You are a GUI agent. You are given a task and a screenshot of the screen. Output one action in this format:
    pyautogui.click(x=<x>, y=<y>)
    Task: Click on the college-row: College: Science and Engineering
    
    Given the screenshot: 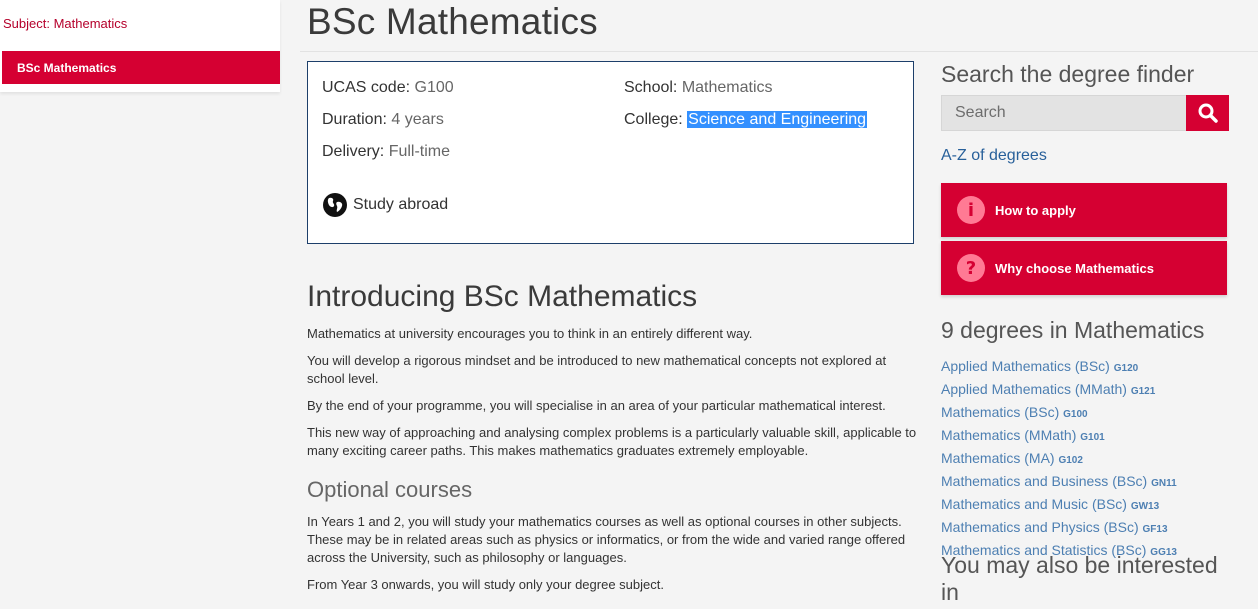 What is the action you would take?
    pyautogui.click(x=746, y=120)
    